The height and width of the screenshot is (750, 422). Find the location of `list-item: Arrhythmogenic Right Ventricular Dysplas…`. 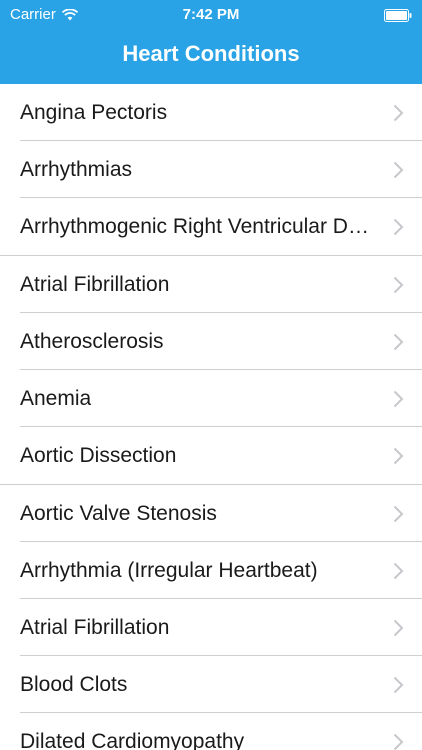

list-item: Arrhythmogenic Right Ventricular Dysplas… is located at coordinates (211, 227).